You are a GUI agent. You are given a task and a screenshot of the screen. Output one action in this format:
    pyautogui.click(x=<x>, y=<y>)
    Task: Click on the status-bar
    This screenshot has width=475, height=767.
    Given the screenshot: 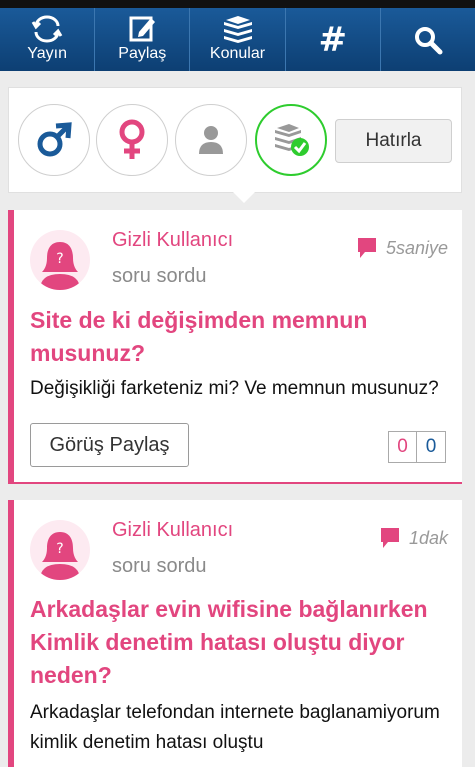 What is the action you would take?
    pyautogui.click(x=237, y=4)
    